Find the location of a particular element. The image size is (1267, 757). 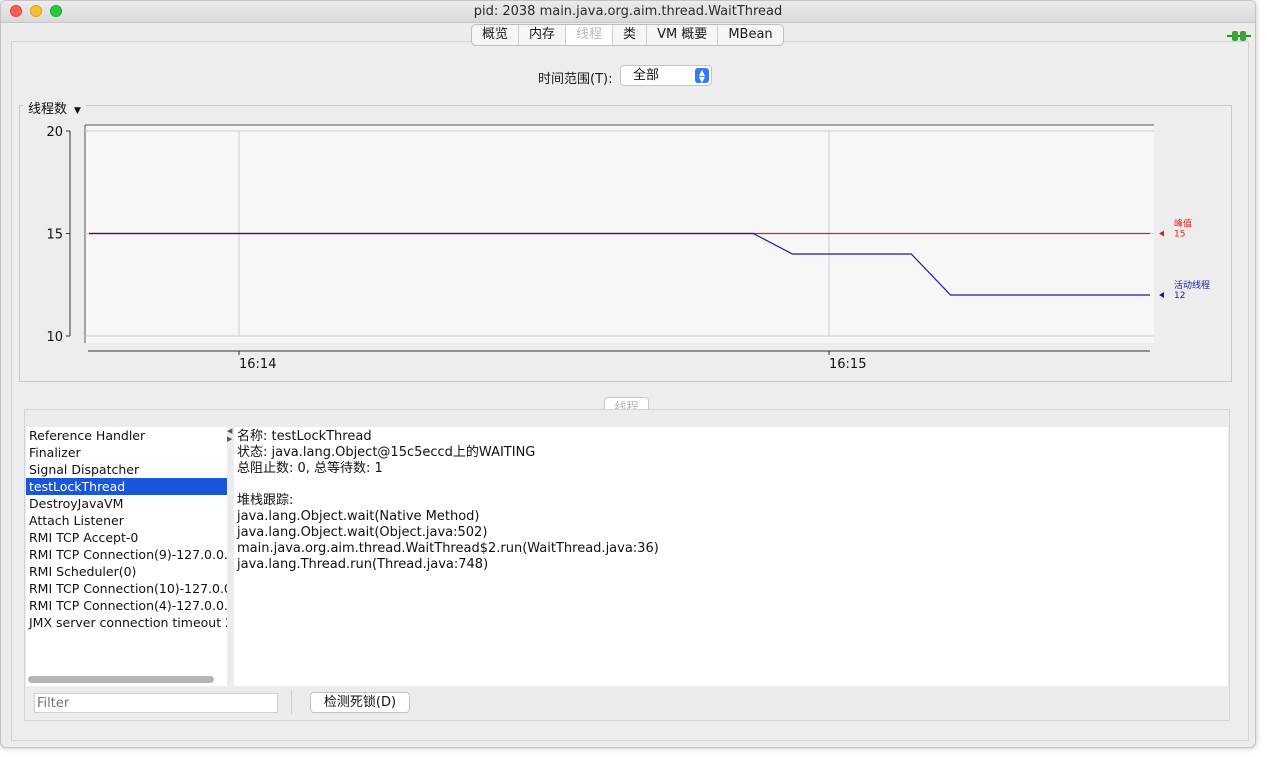

thread-list-item: Attach Listener is located at coordinates (126, 520).